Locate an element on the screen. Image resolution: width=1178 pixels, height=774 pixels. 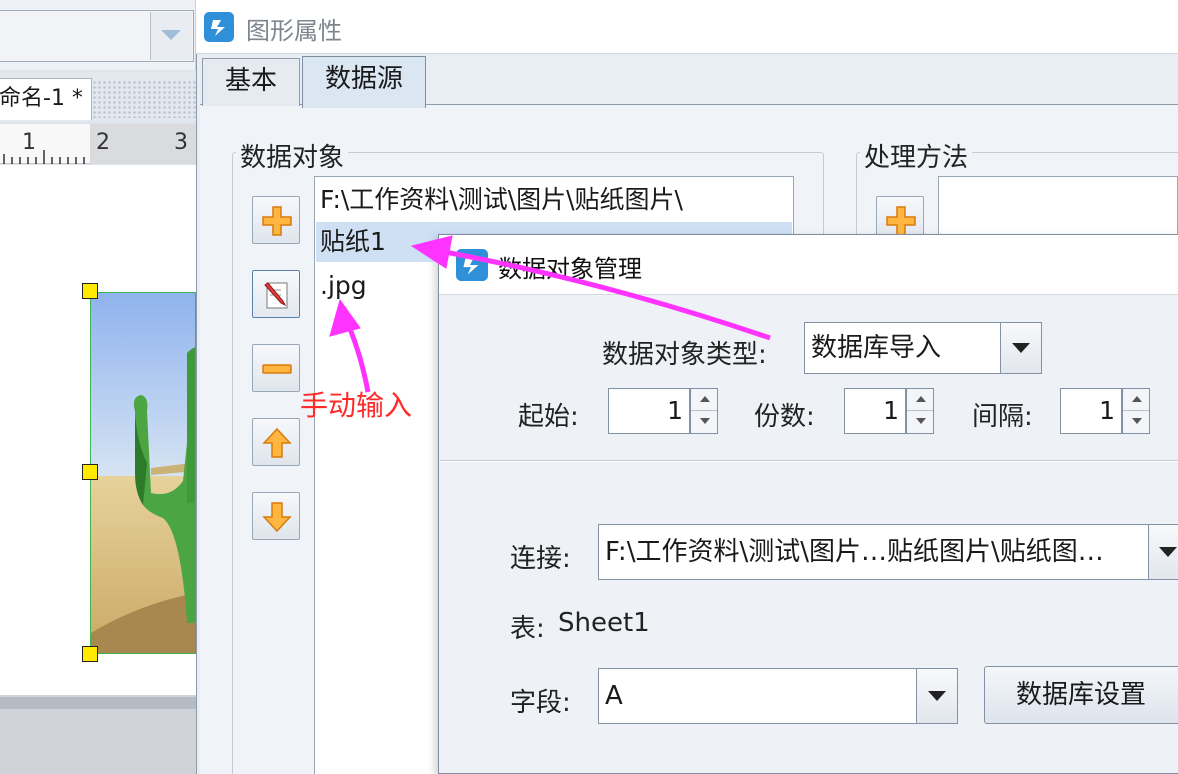
field-select: A is located at coordinates (758, 696).